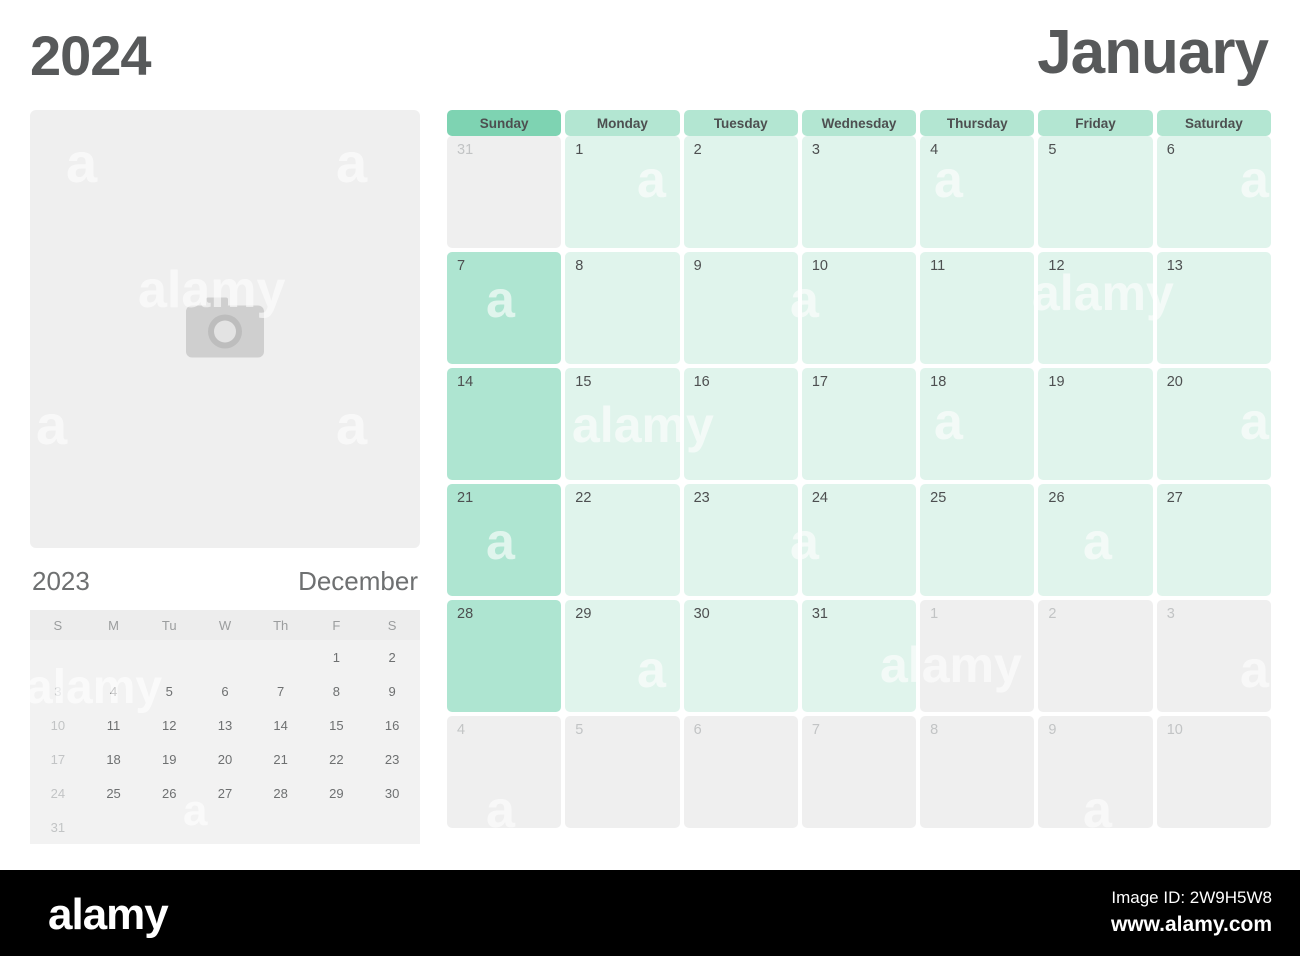 This screenshot has height=956, width=1300. I want to click on mini-day-cell: 29, so click(336, 793).